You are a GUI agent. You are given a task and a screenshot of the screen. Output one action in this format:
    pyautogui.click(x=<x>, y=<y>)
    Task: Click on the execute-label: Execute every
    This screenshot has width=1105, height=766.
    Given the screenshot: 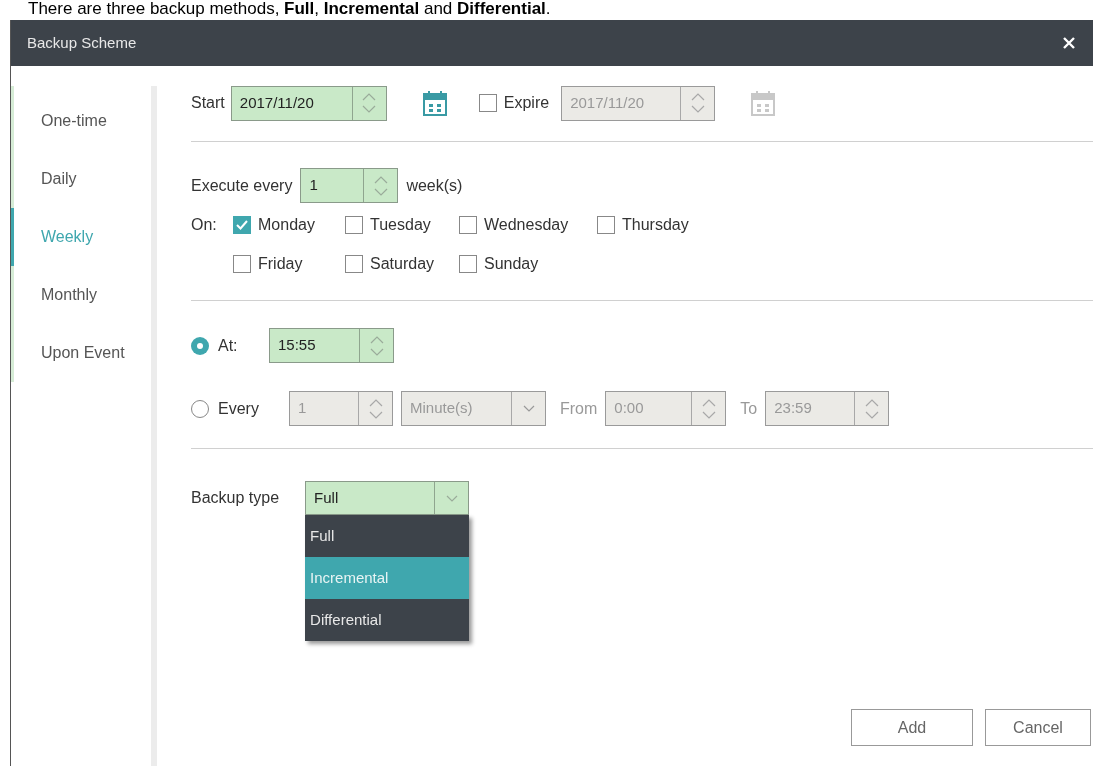 What is the action you would take?
    pyautogui.click(x=242, y=185)
    